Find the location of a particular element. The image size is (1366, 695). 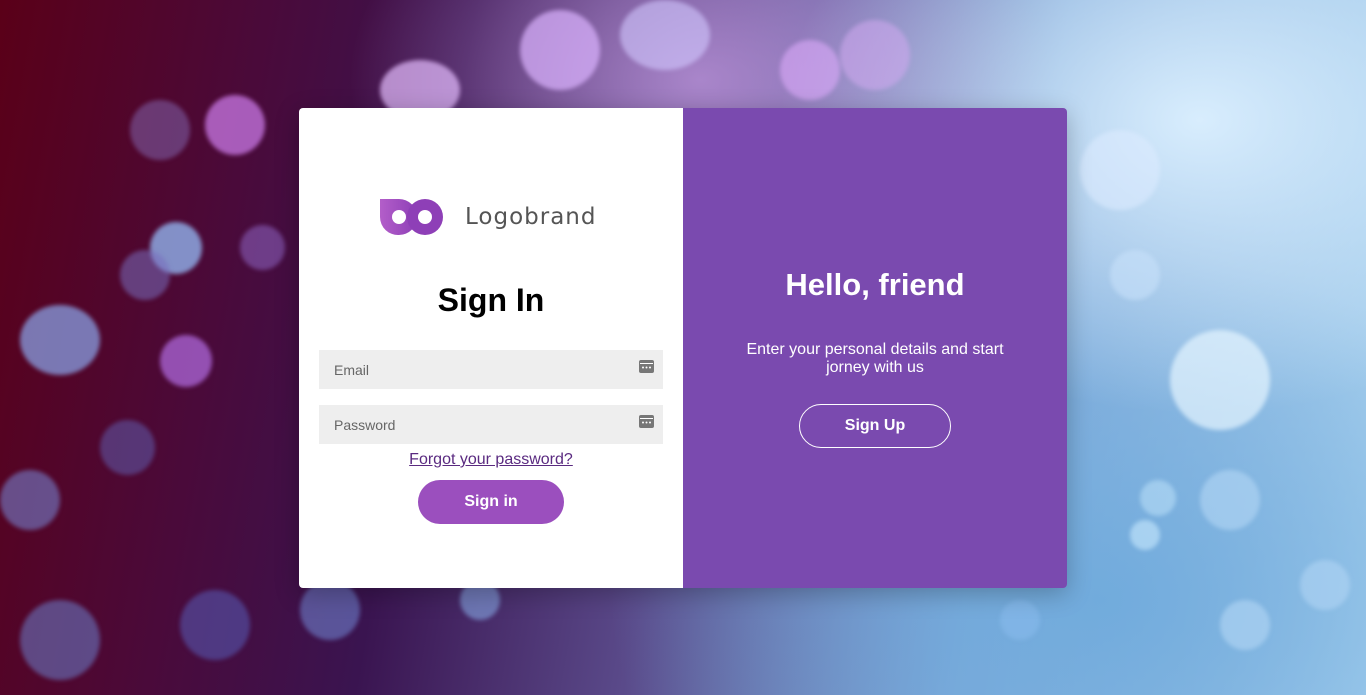

welcome-title: Hello, friend is located at coordinates (875, 284).